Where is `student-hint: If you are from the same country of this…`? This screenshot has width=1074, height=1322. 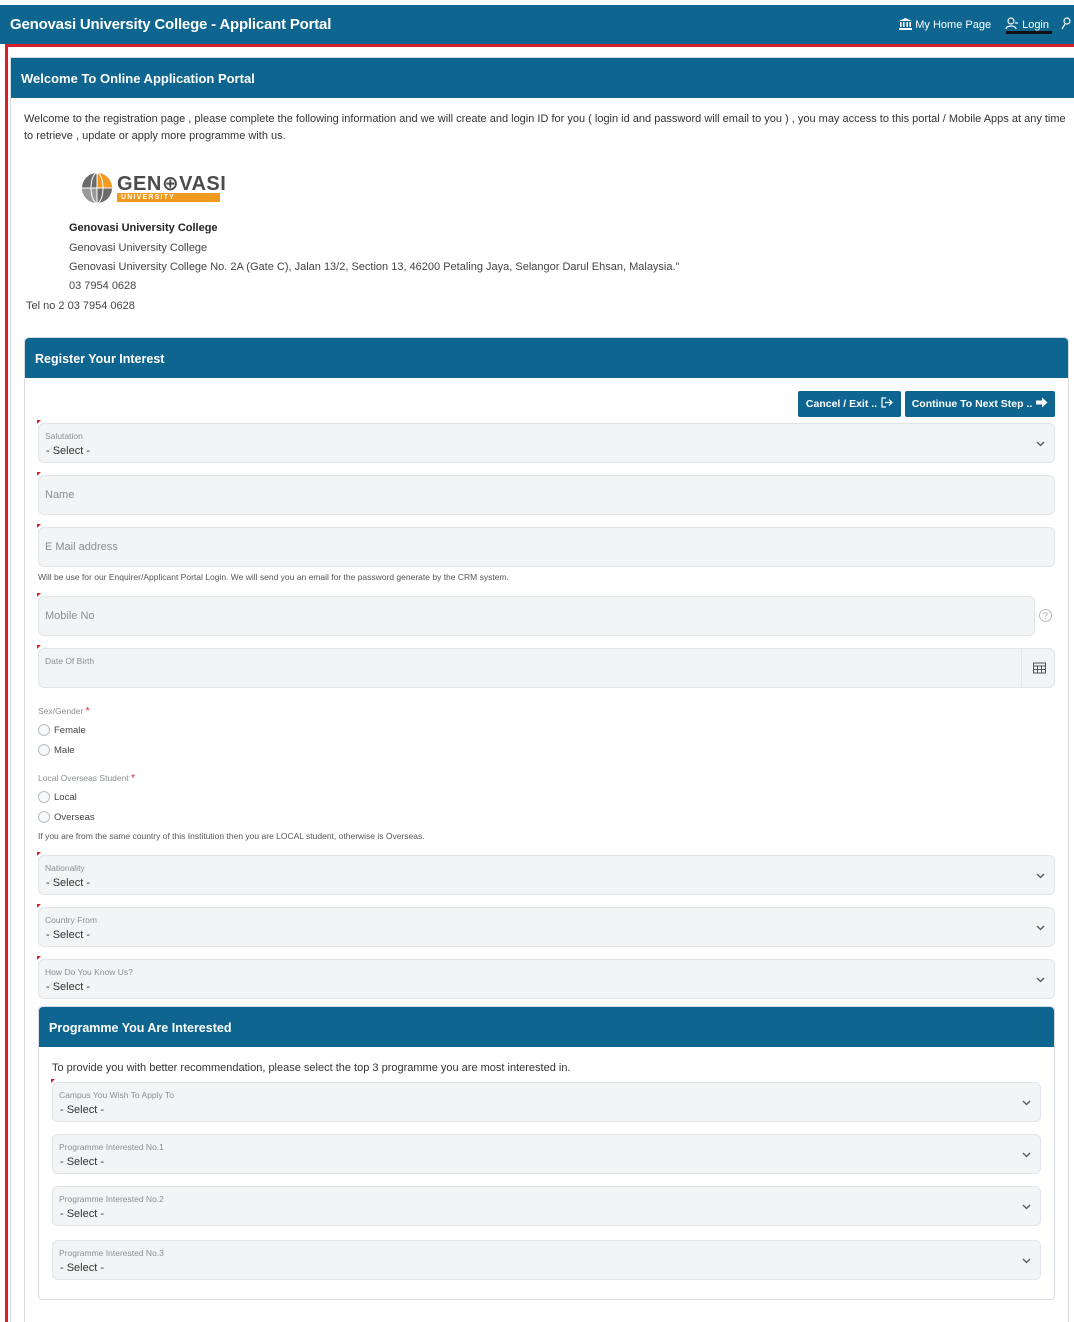 student-hint: If you are from the same country of this… is located at coordinates (231, 836).